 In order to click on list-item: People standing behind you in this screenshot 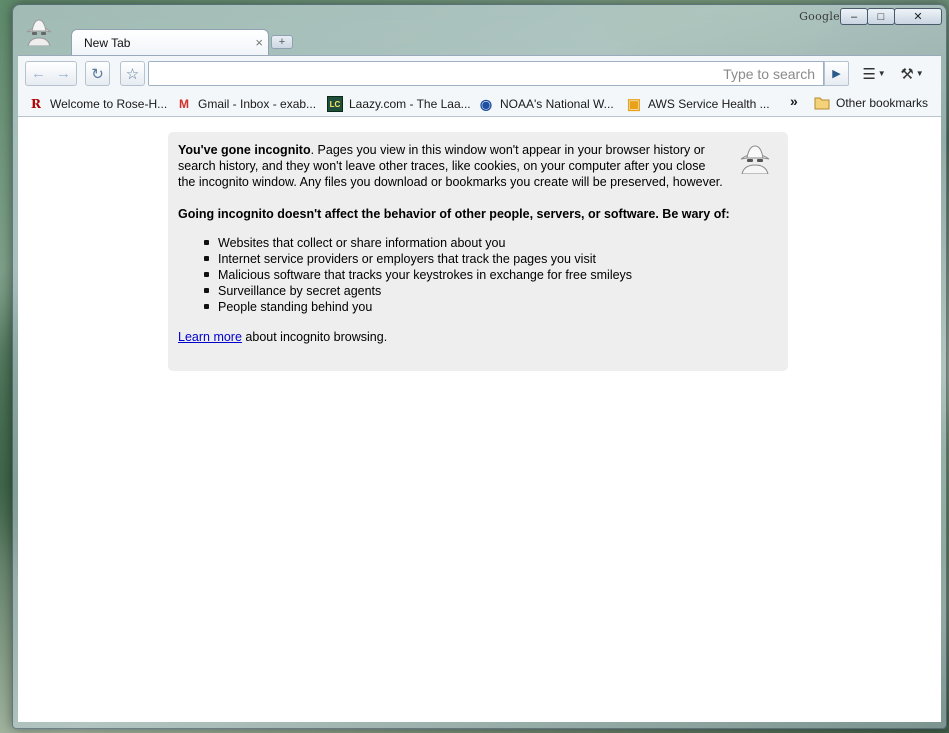, I will do `click(491, 307)`.